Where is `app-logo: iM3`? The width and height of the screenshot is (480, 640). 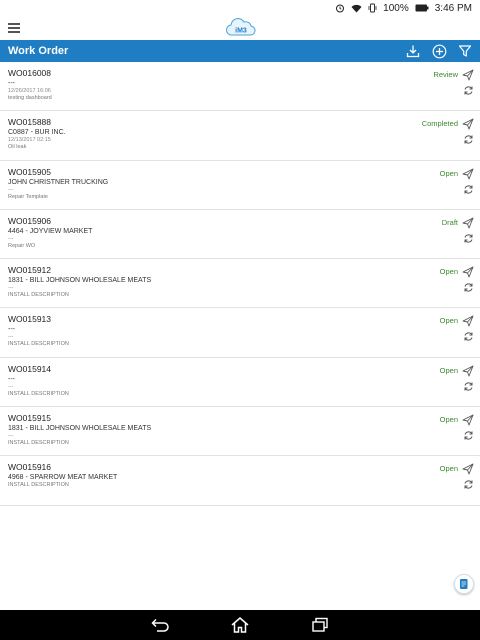
app-logo: iM3 is located at coordinates (241, 27).